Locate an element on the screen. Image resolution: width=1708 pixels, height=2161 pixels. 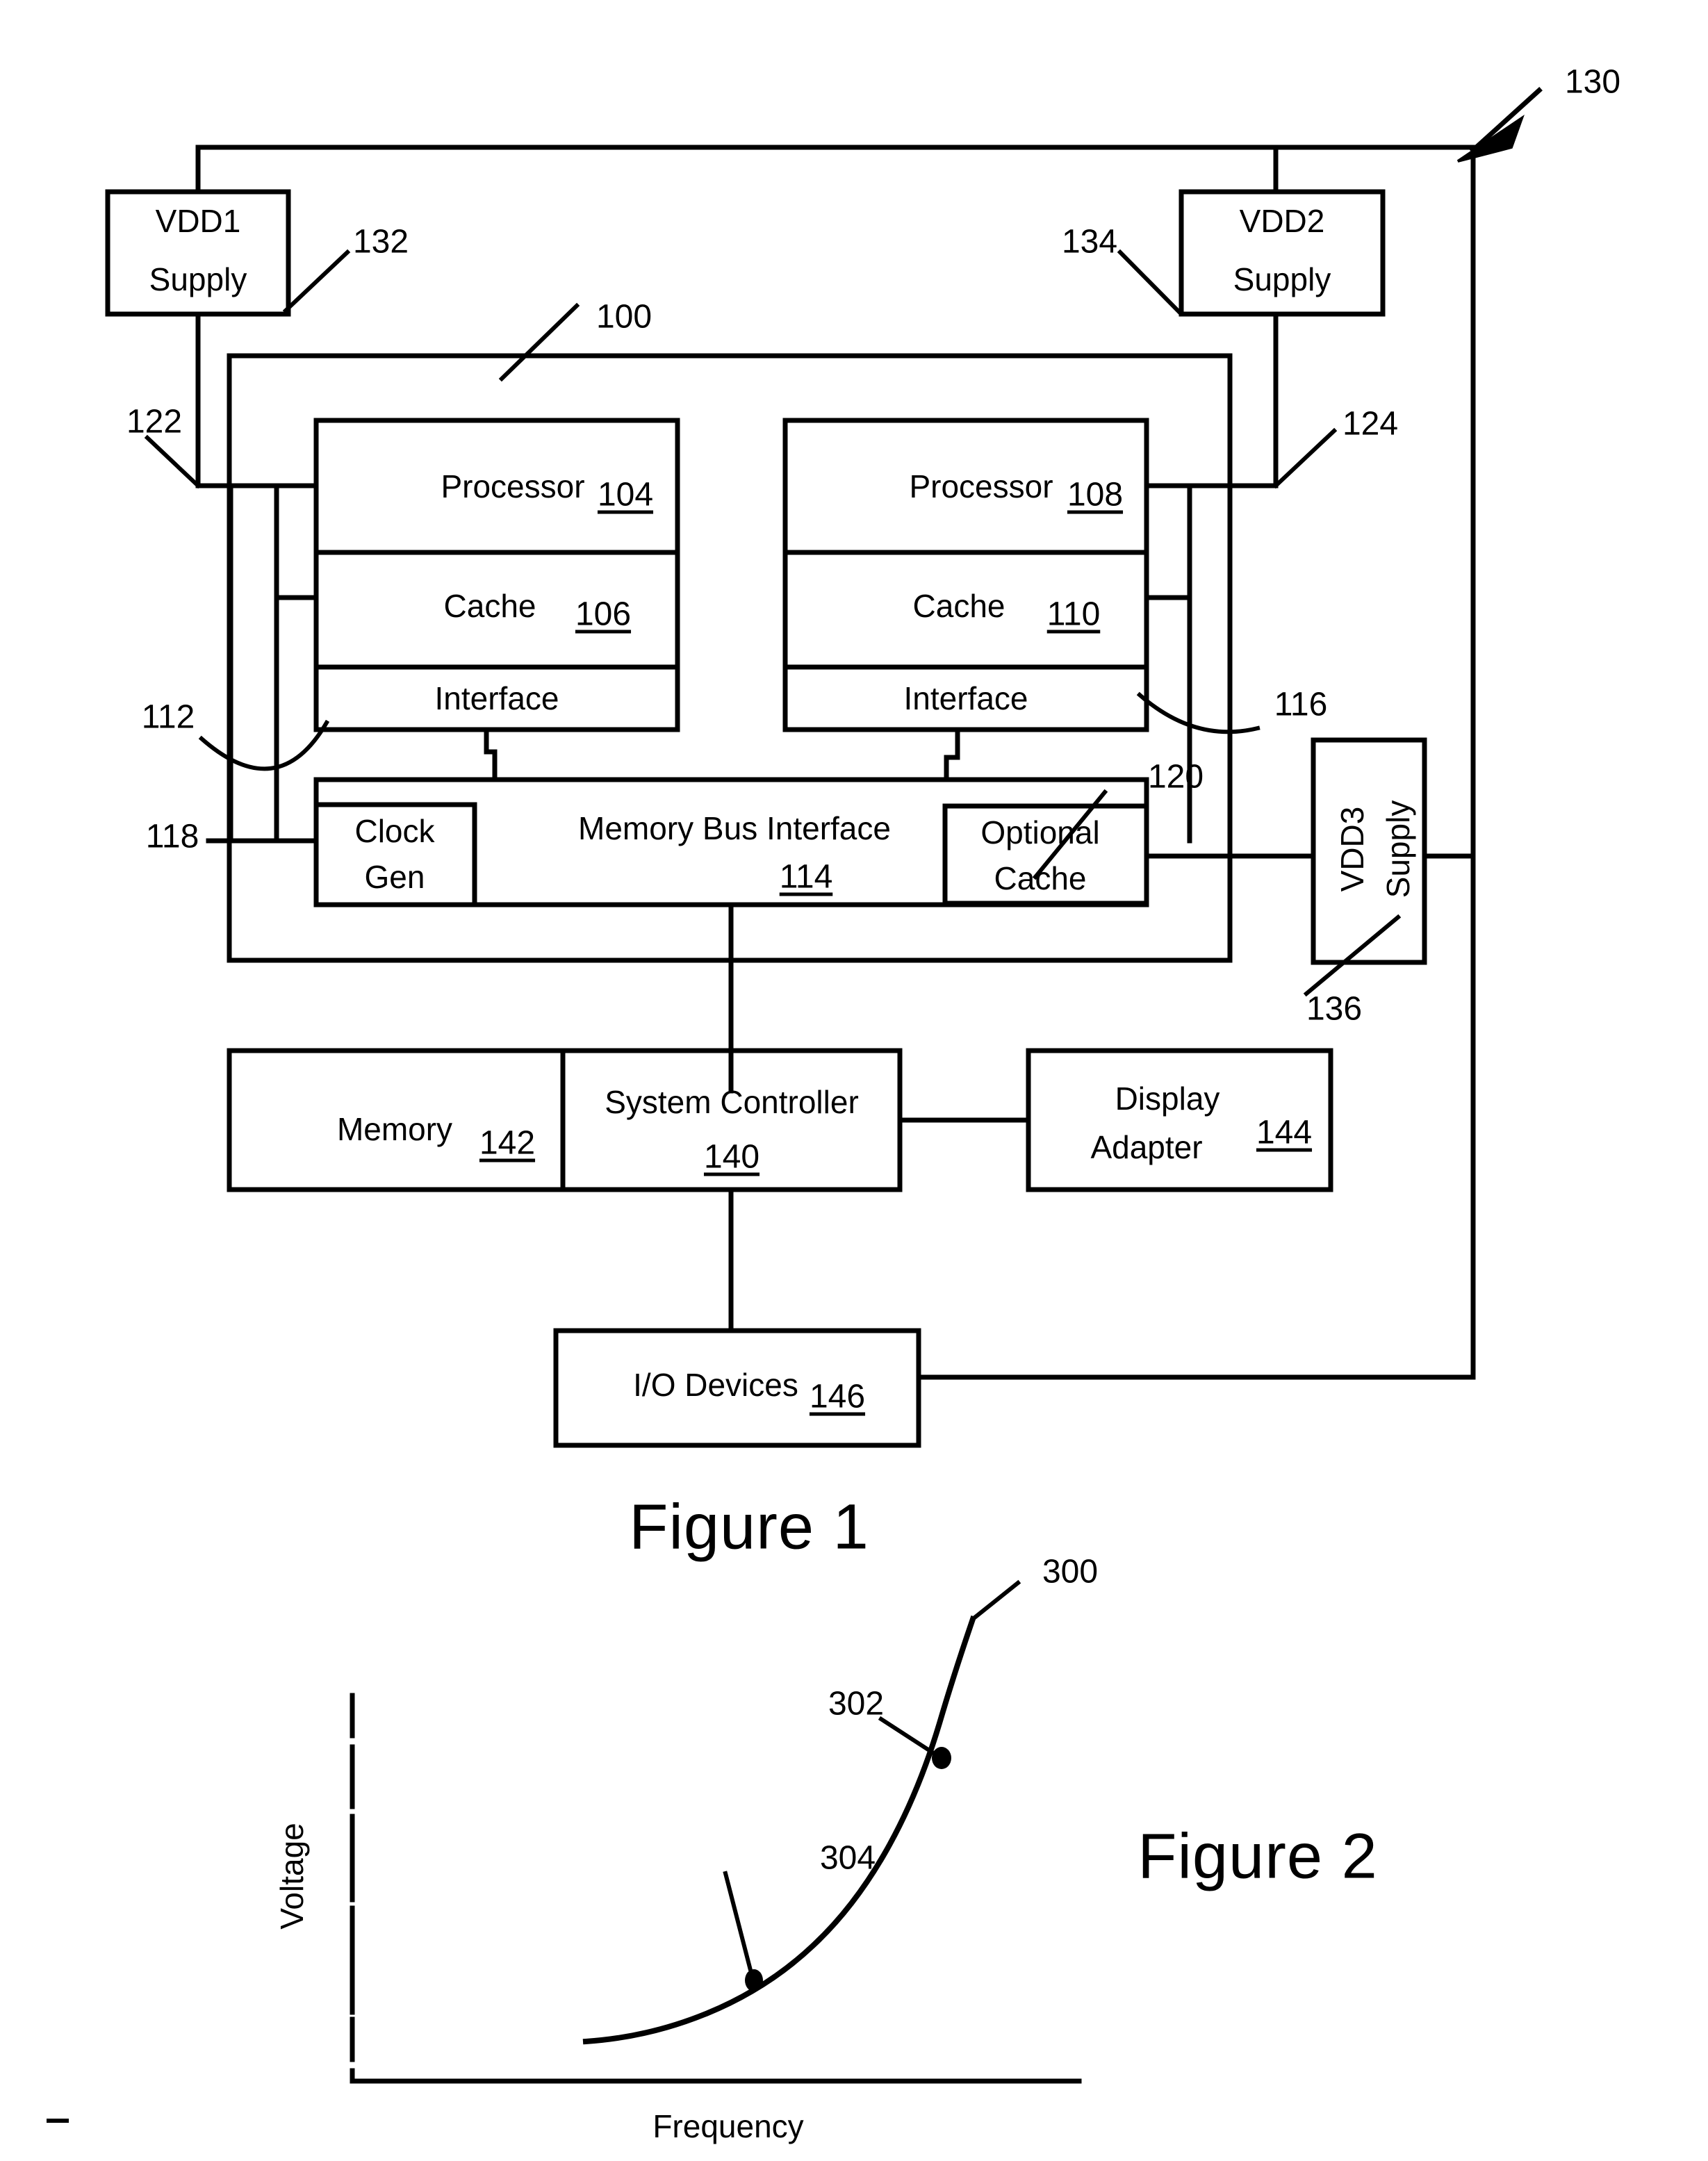
figure-1-title: Figure 1 is located at coordinates (749, 1527).